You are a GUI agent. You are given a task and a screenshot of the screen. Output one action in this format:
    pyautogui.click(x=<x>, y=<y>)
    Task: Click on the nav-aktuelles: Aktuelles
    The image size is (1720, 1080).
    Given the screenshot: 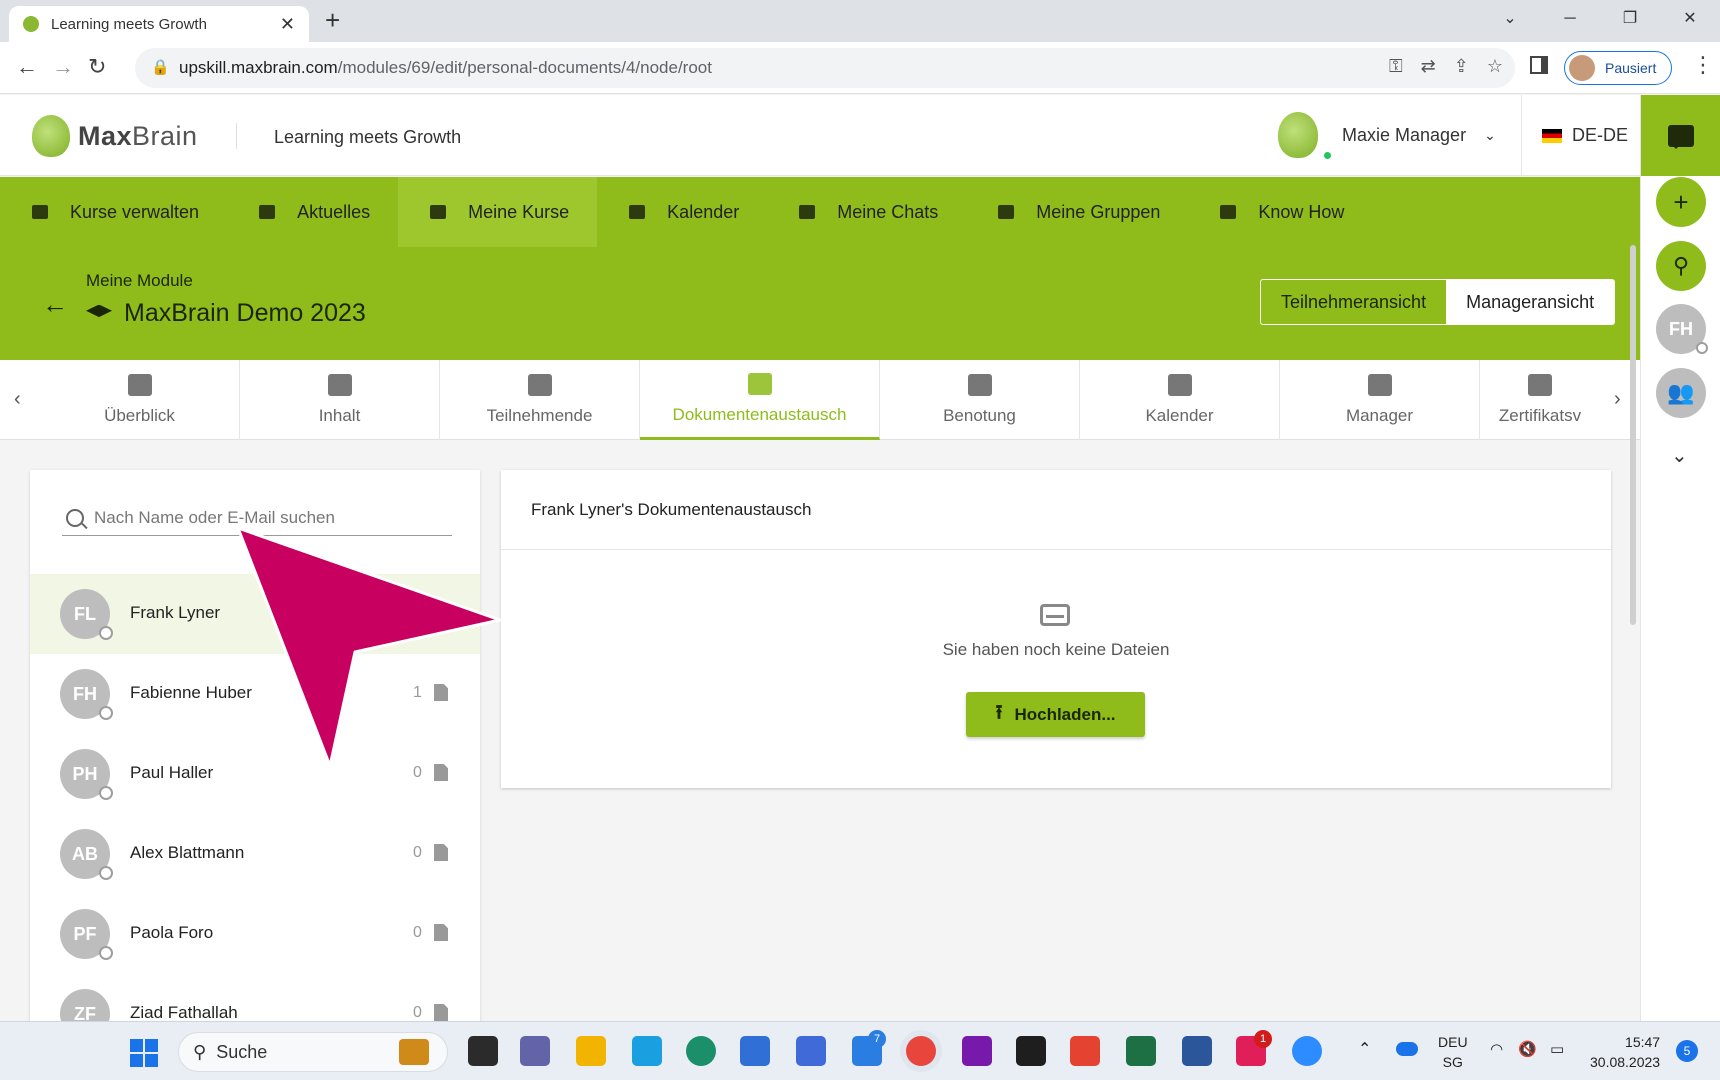 What is the action you would take?
    pyautogui.click(x=312, y=212)
    